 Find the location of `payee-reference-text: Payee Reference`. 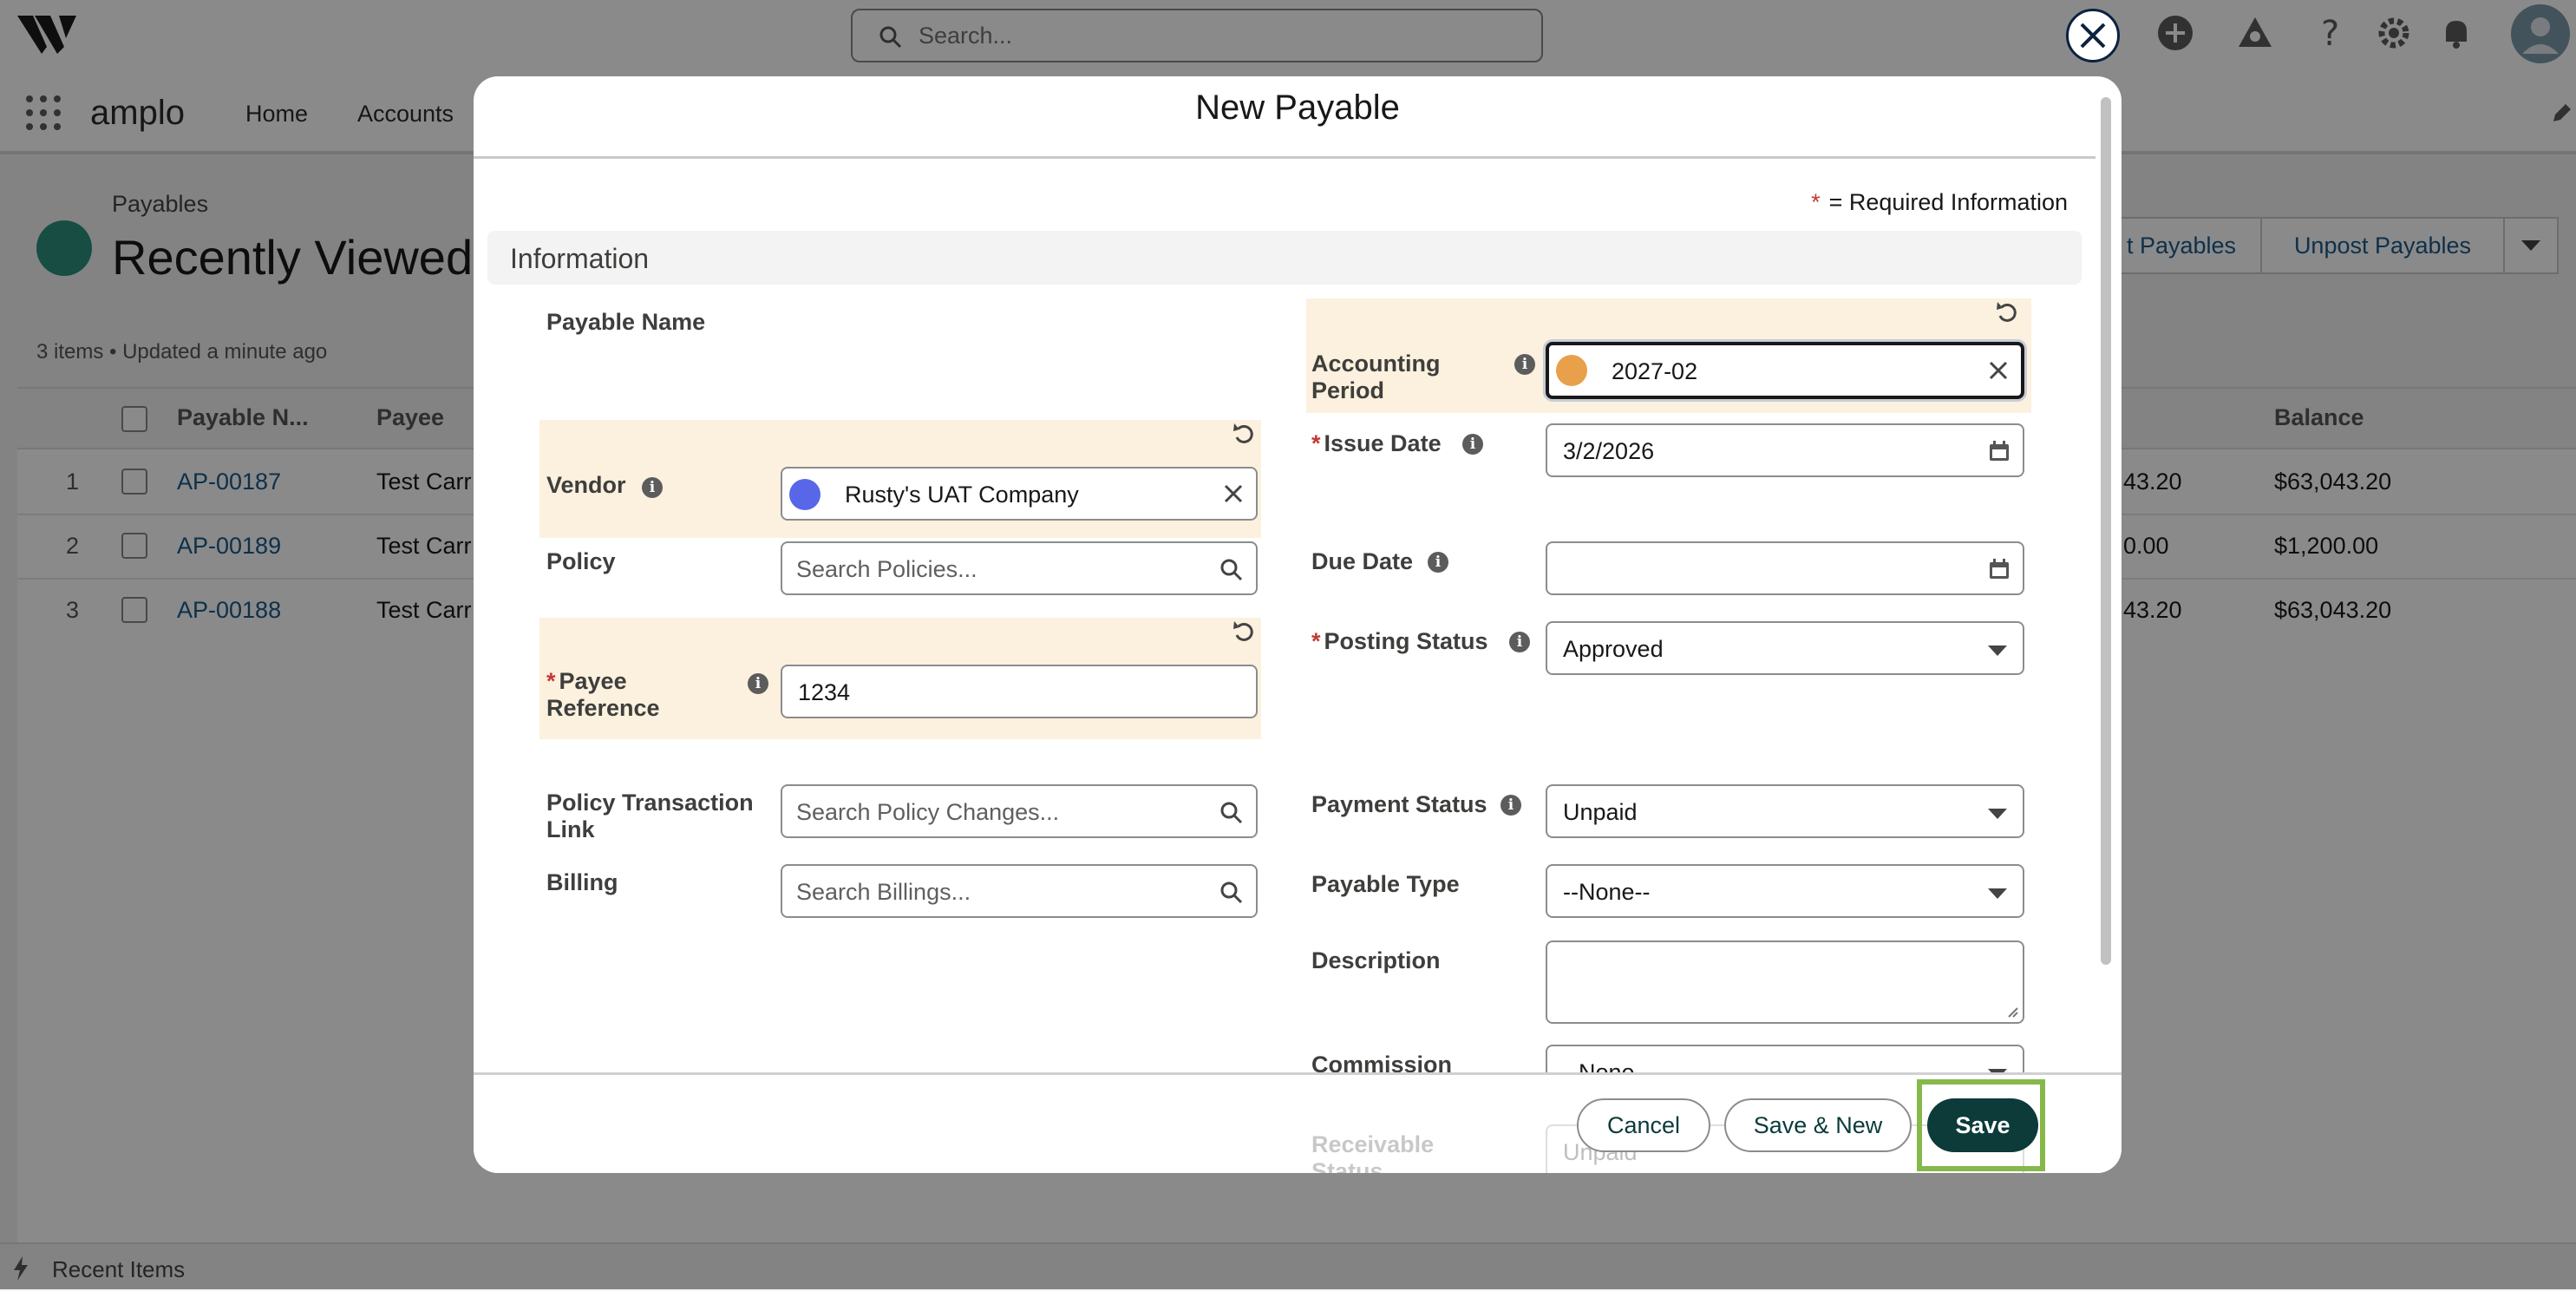

payee-reference-text: Payee Reference is located at coordinates (603, 694).